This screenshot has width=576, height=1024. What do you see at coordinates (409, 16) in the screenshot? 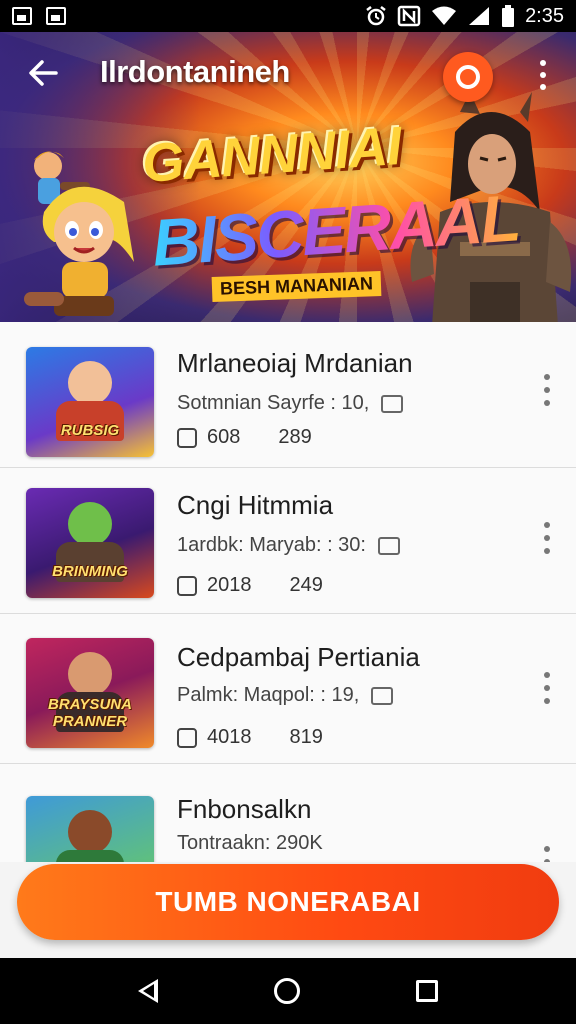
I see `nfc-icon` at bounding box center [409, 16].